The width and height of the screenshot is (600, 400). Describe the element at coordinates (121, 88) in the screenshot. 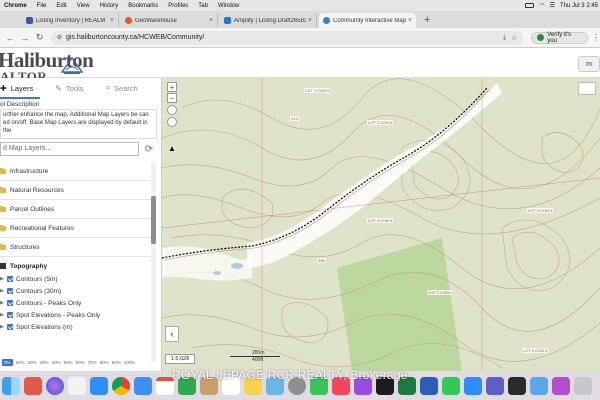

I see `tab-search: ⌕ Search` at that location.